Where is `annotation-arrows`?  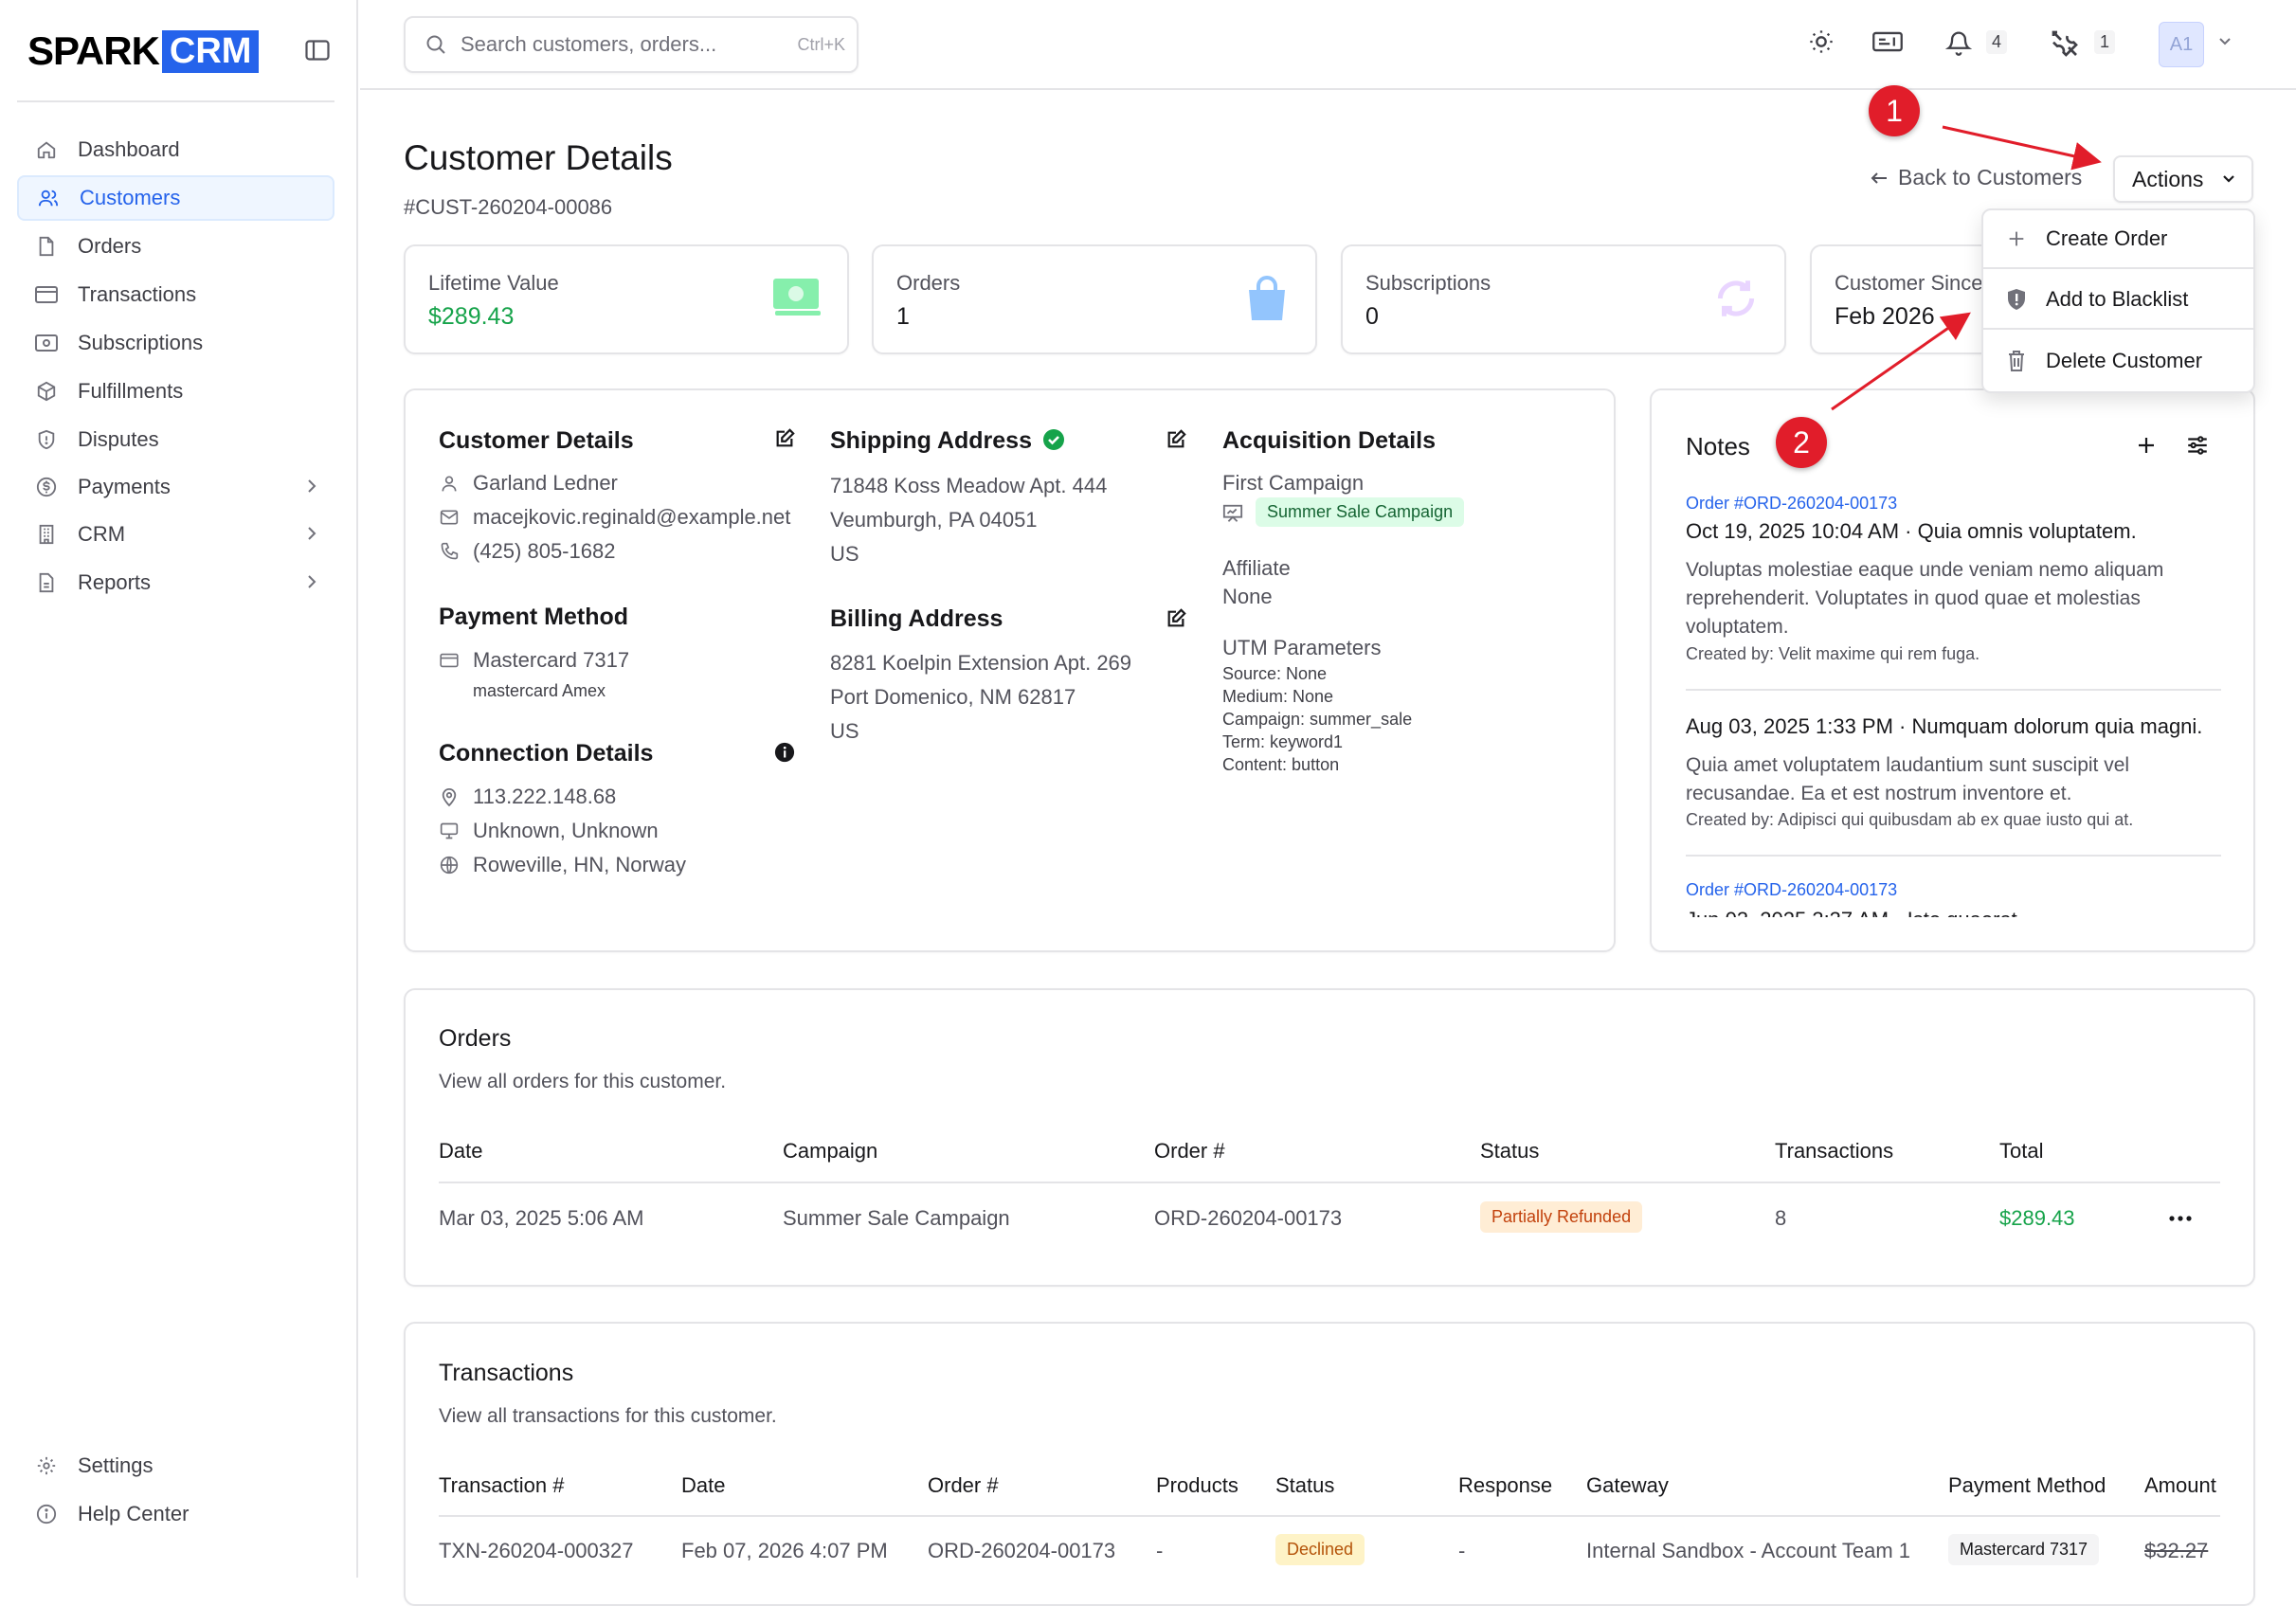 annotation-arrows is located at coordinates (1966, 268).